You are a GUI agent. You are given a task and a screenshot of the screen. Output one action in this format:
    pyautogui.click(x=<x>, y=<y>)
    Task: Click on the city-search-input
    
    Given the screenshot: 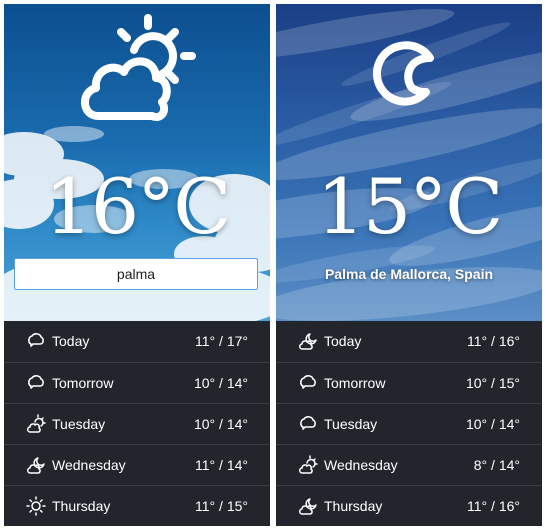 What is the action you would take?
    pyautogui.click(x=136, y=274)
    